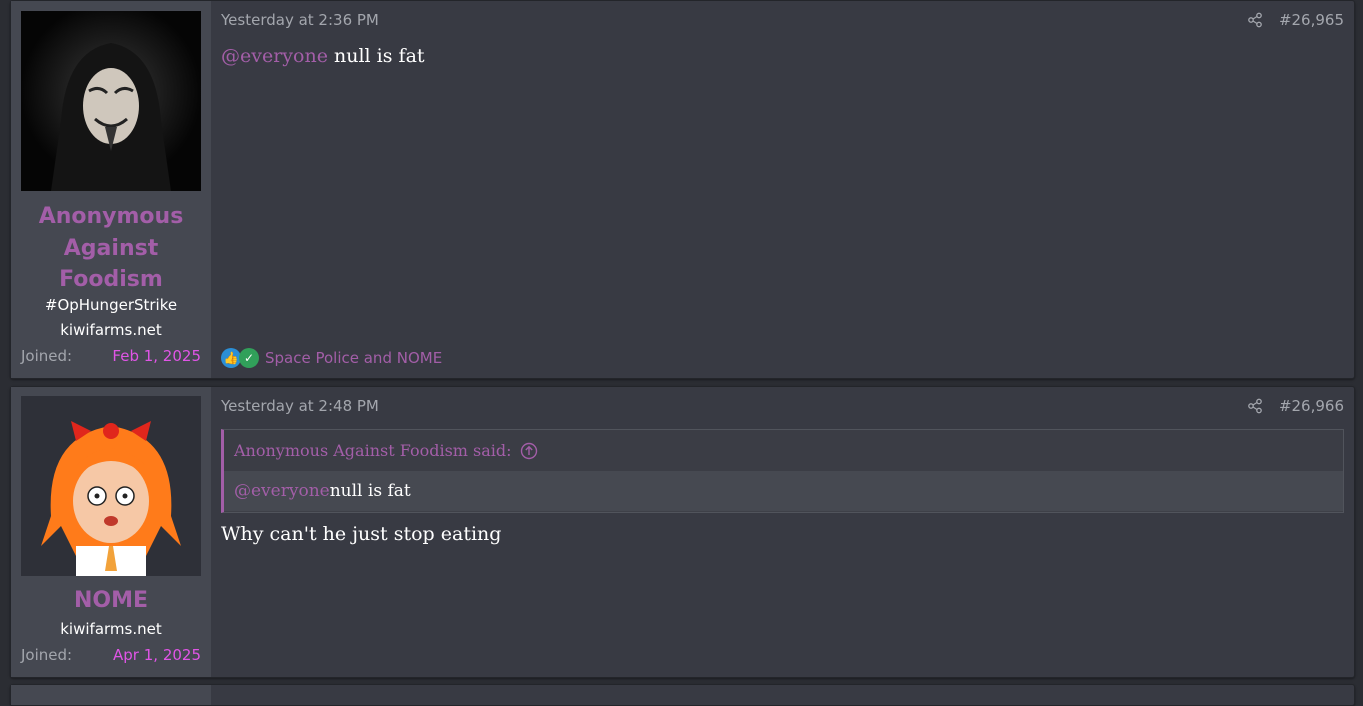  I want to click on check-icon: ✓, so click(249, 358).